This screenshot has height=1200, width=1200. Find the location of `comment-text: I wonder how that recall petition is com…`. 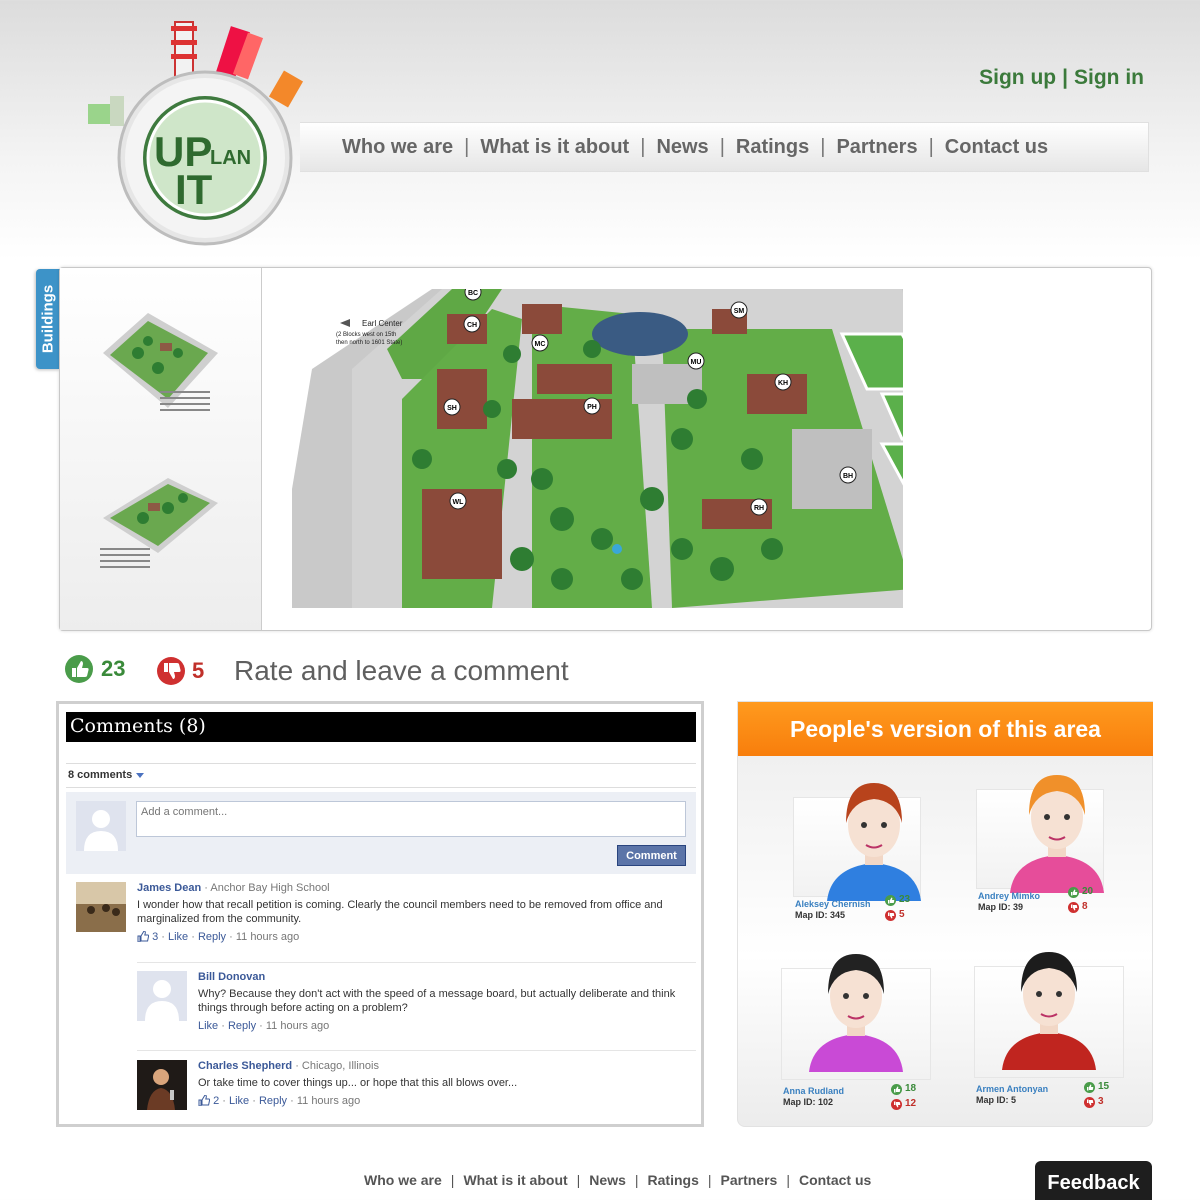

comment-text: I wonder how that recall petition is com… is located at coordinates (400, 912).